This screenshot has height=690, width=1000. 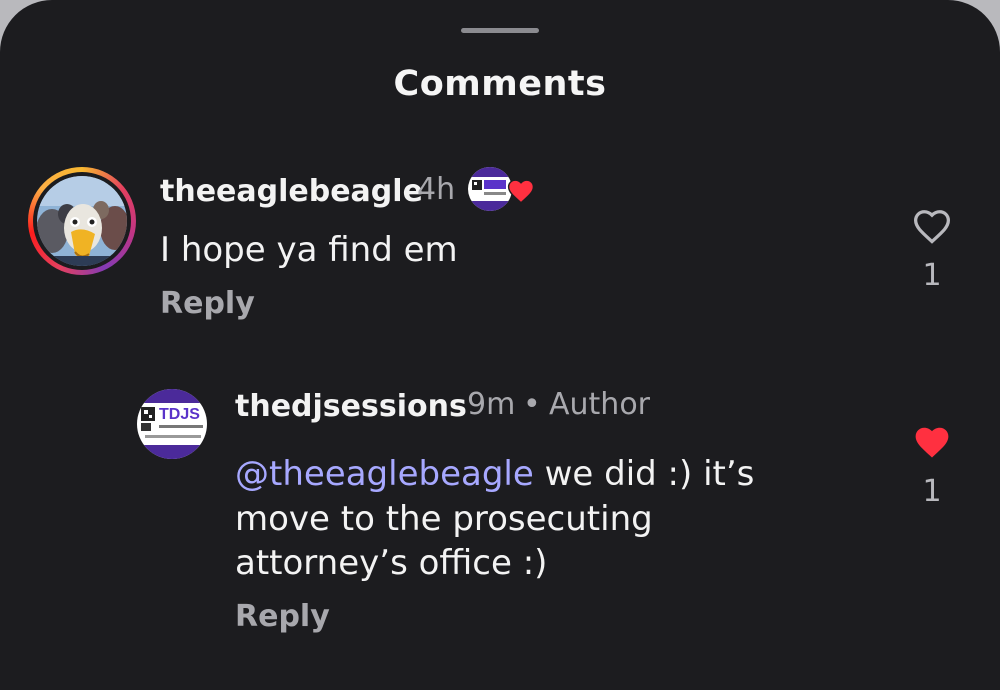 I want to click on reply-text-line-2: move to the prosecuting, so click(x=444, y=519).